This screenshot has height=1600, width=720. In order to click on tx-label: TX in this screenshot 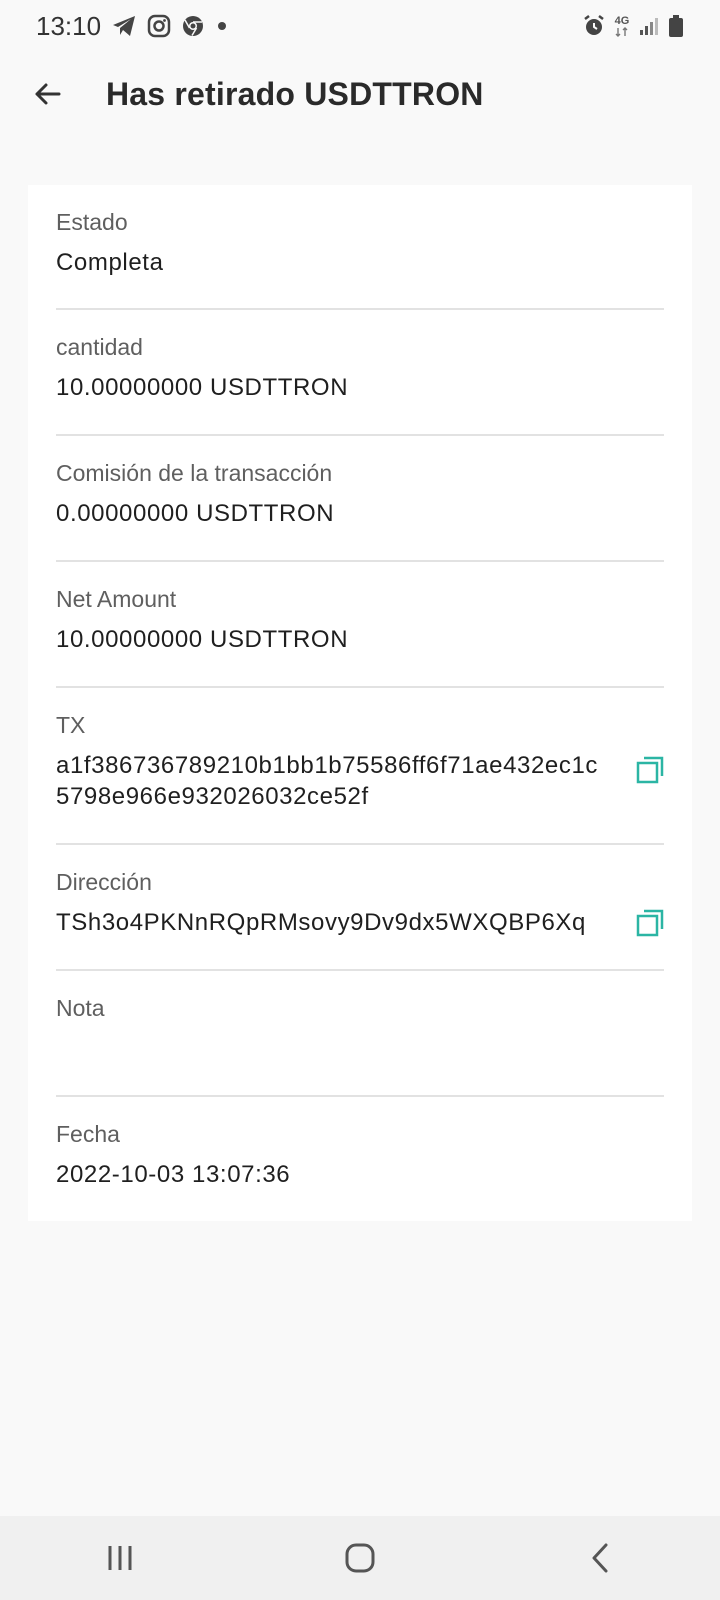, I will do `click(71, 725)`.